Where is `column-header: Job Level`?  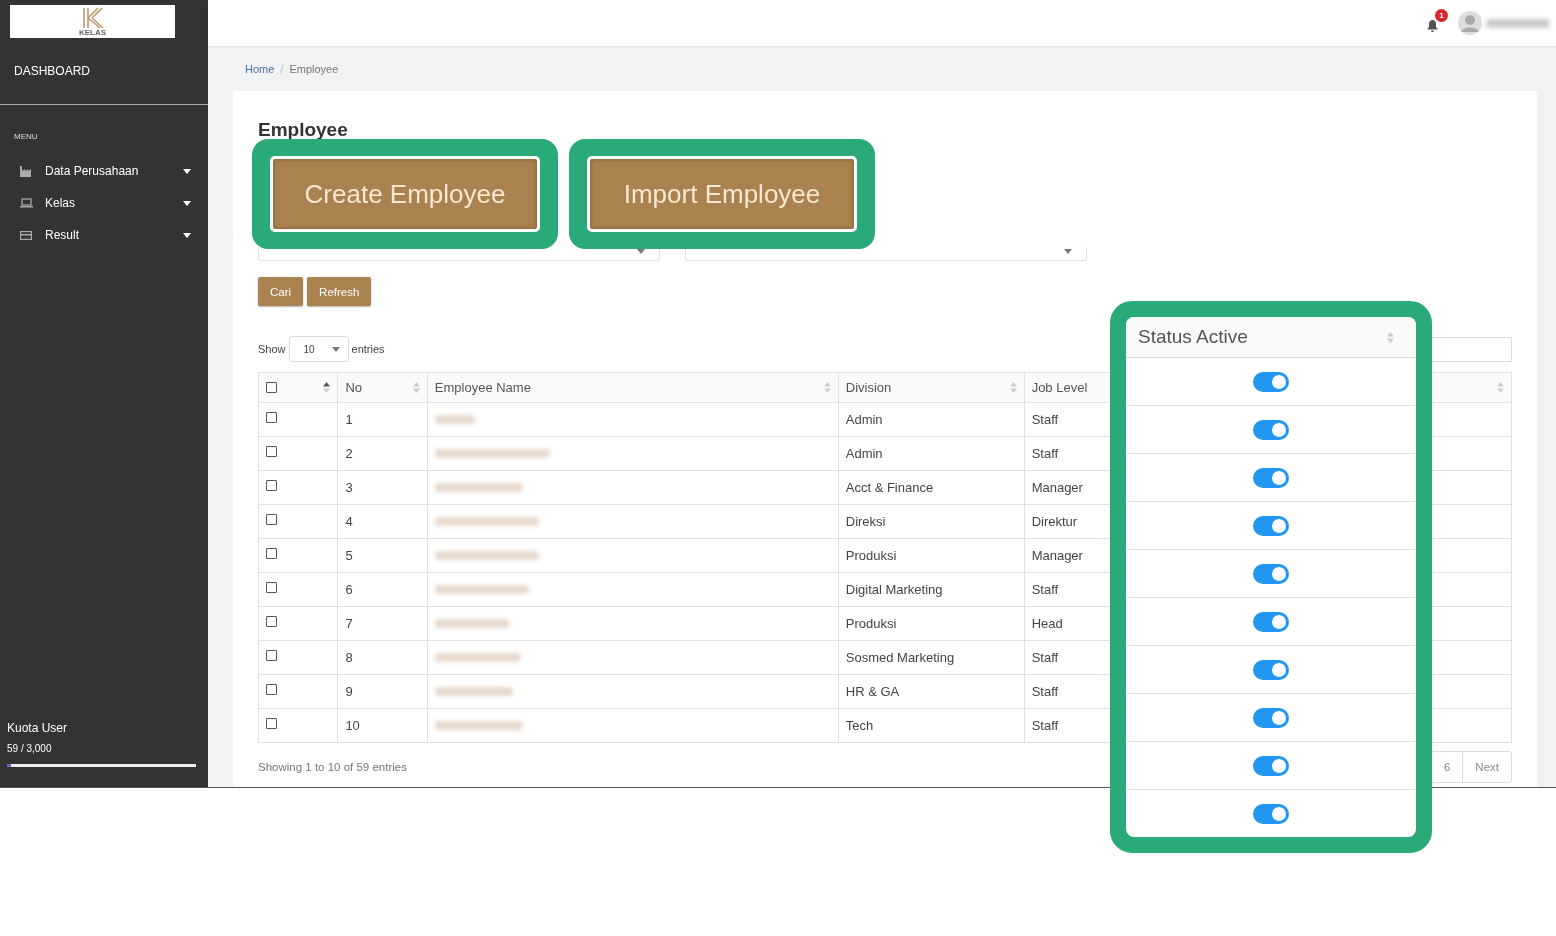 column-header: Job Level is located at coordinates (1059, 387).